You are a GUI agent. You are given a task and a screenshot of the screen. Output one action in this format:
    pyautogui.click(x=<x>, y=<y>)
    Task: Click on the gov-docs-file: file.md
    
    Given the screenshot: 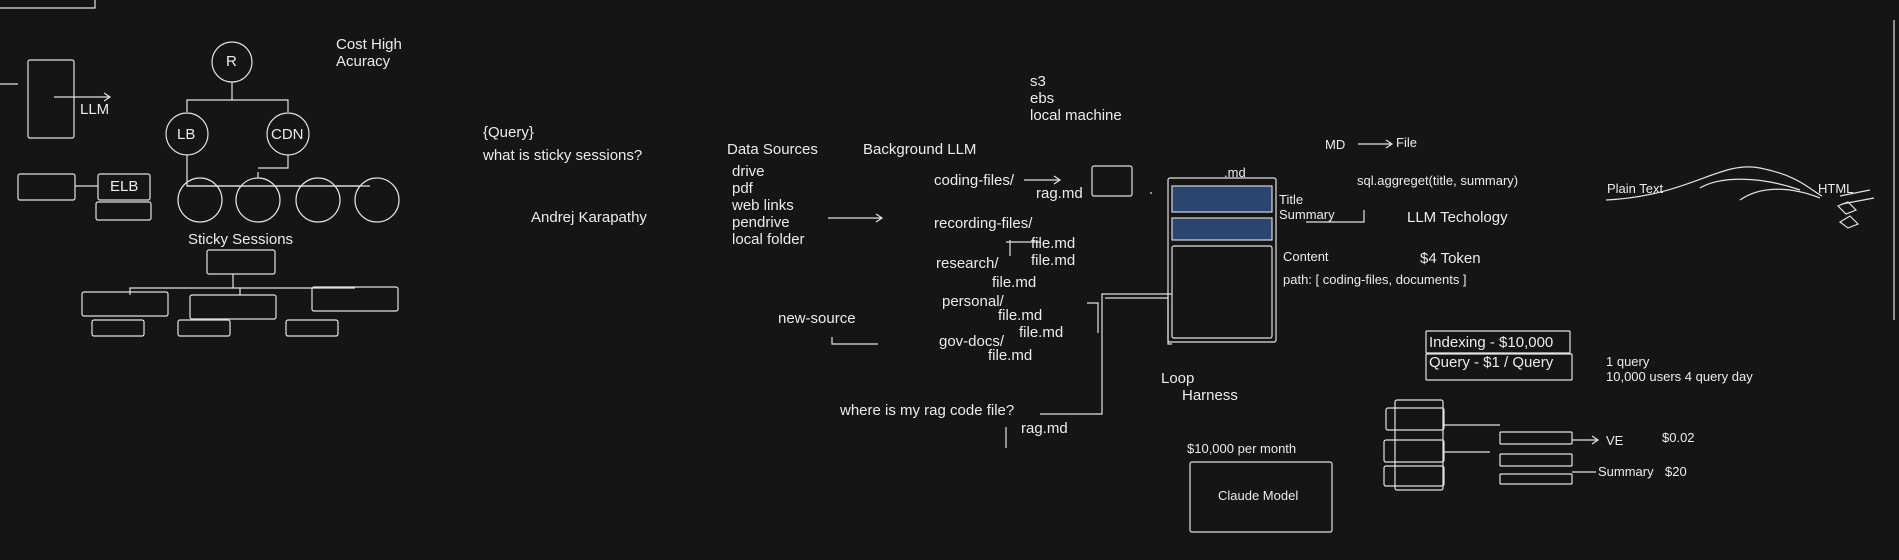 What is the action you would take?
    pyautogui.click(x=1010, y=355)
    